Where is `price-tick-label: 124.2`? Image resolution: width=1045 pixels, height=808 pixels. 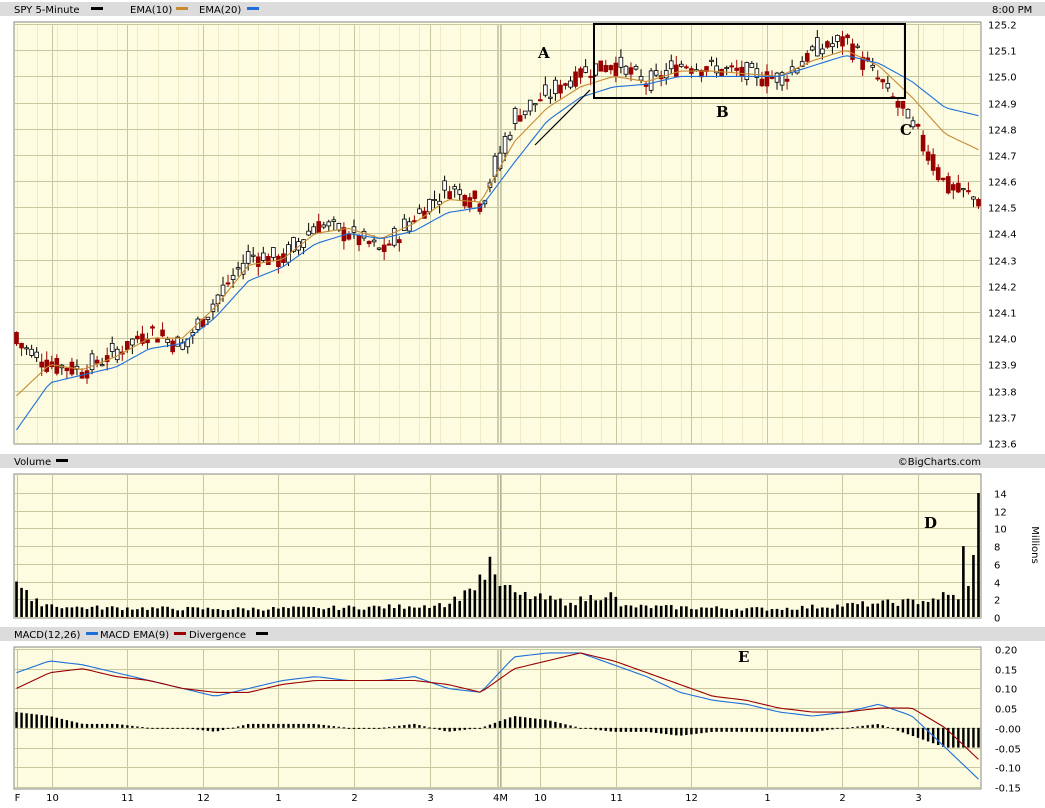
price-tick-label: 124.2 is located at coordinates (1002, 288).